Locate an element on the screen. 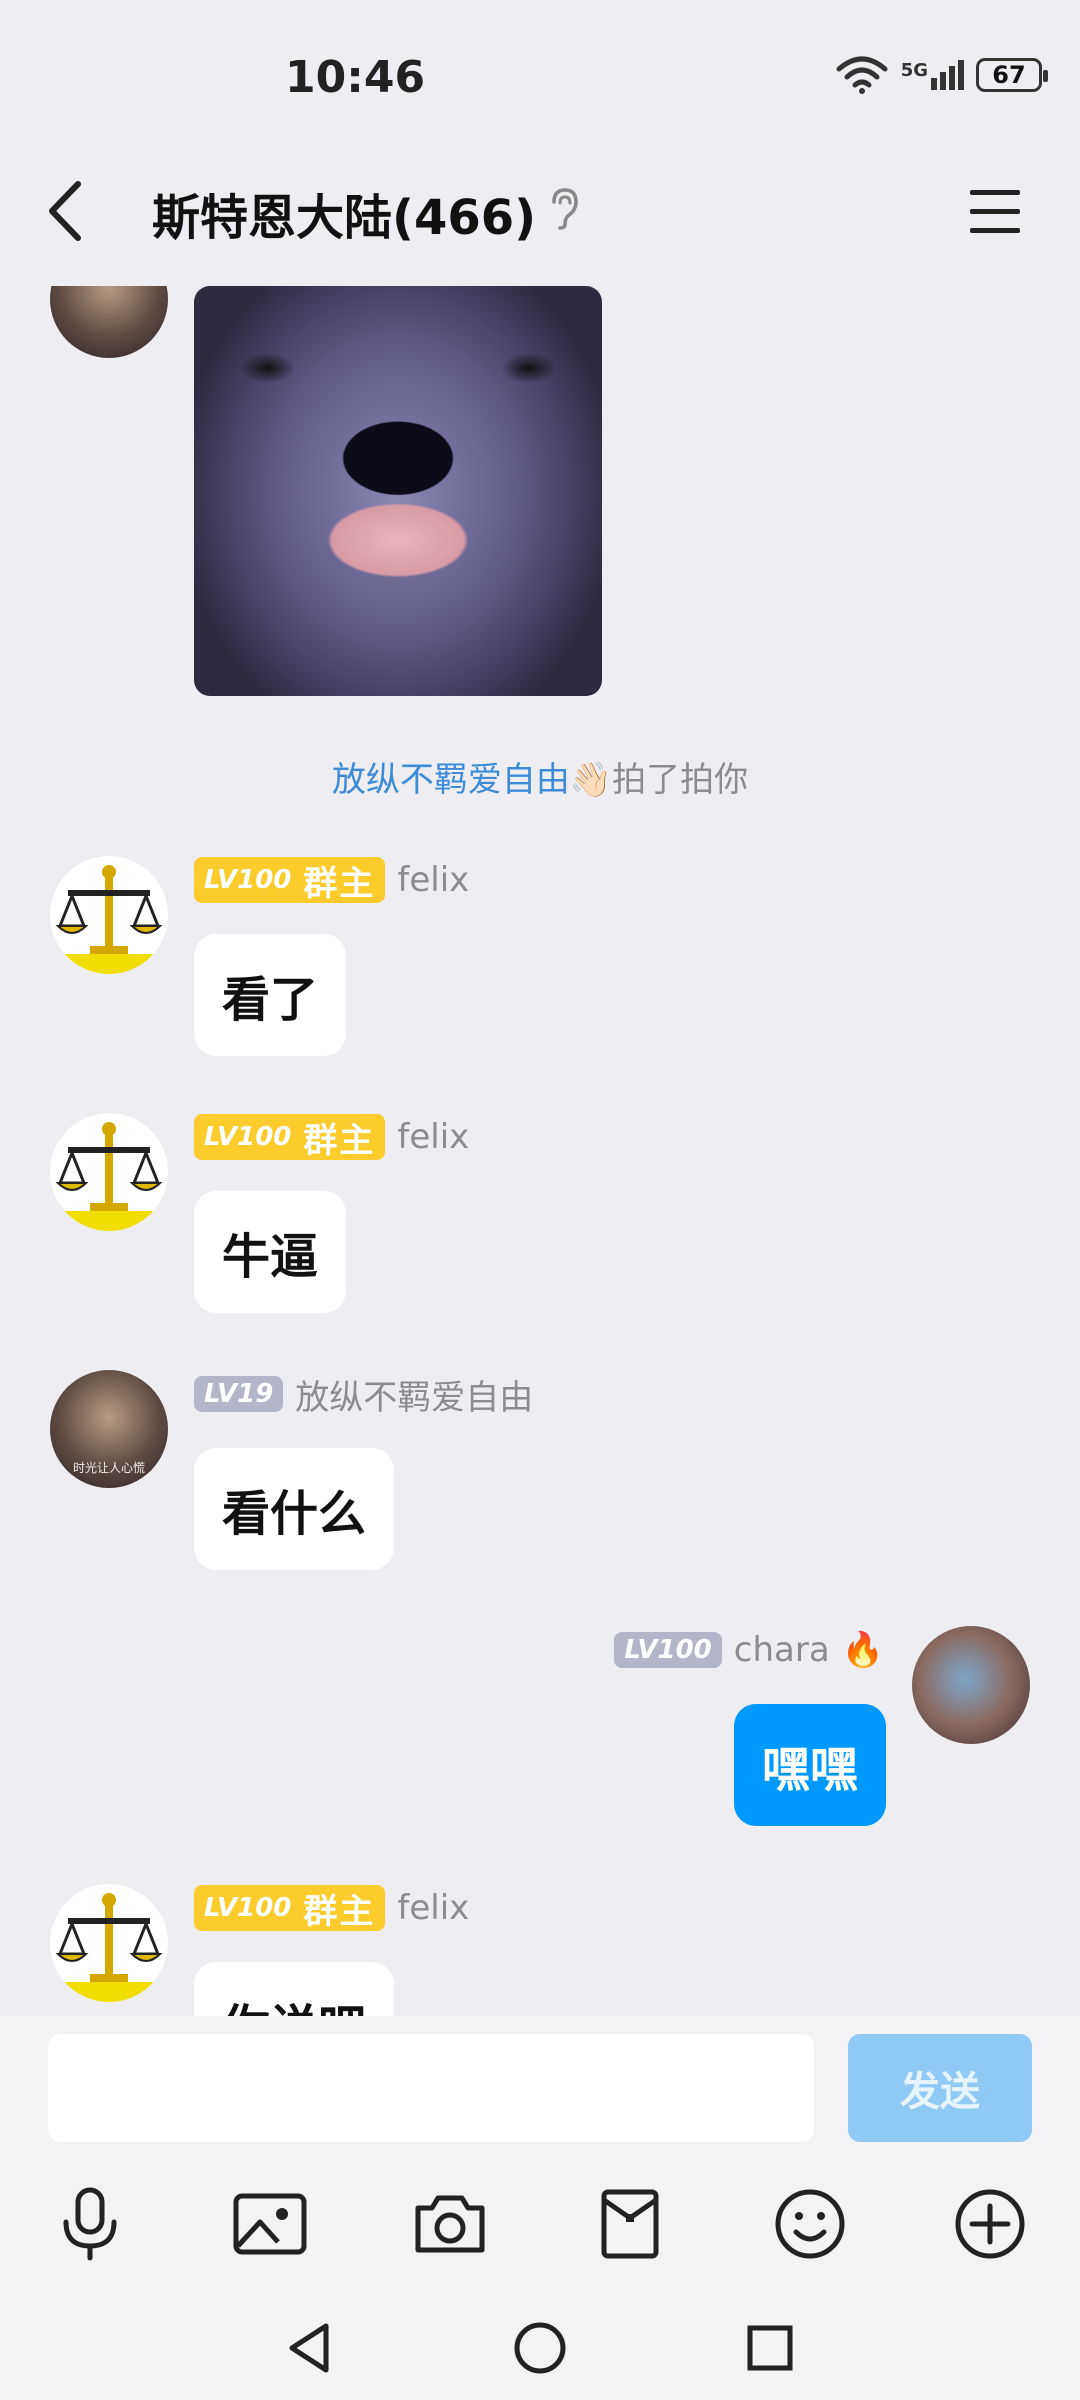 The width and height of the screenshot is (1080, 2400). message-meta: LV100 chara 🔥 is located at coordinates (749, 1650).